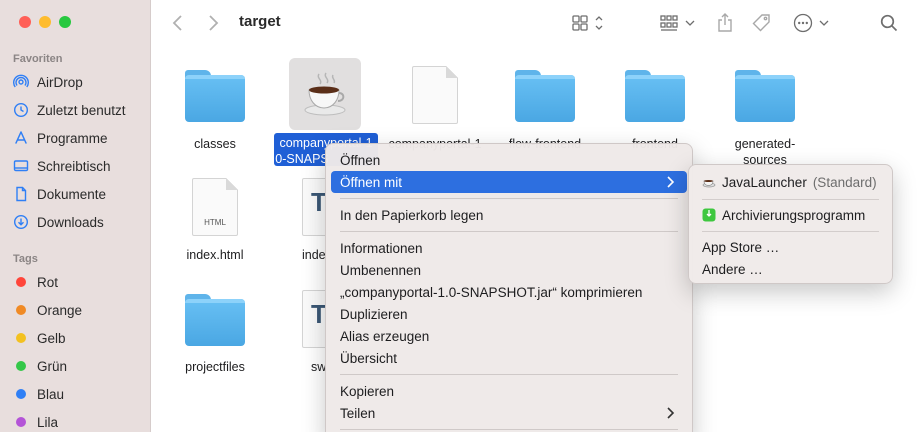 This screenshot has height=432, width=918. What do you see at coordinates (535, 23) in the screenshot?
I see `toolbar: target` at bounding box center [535, 23].